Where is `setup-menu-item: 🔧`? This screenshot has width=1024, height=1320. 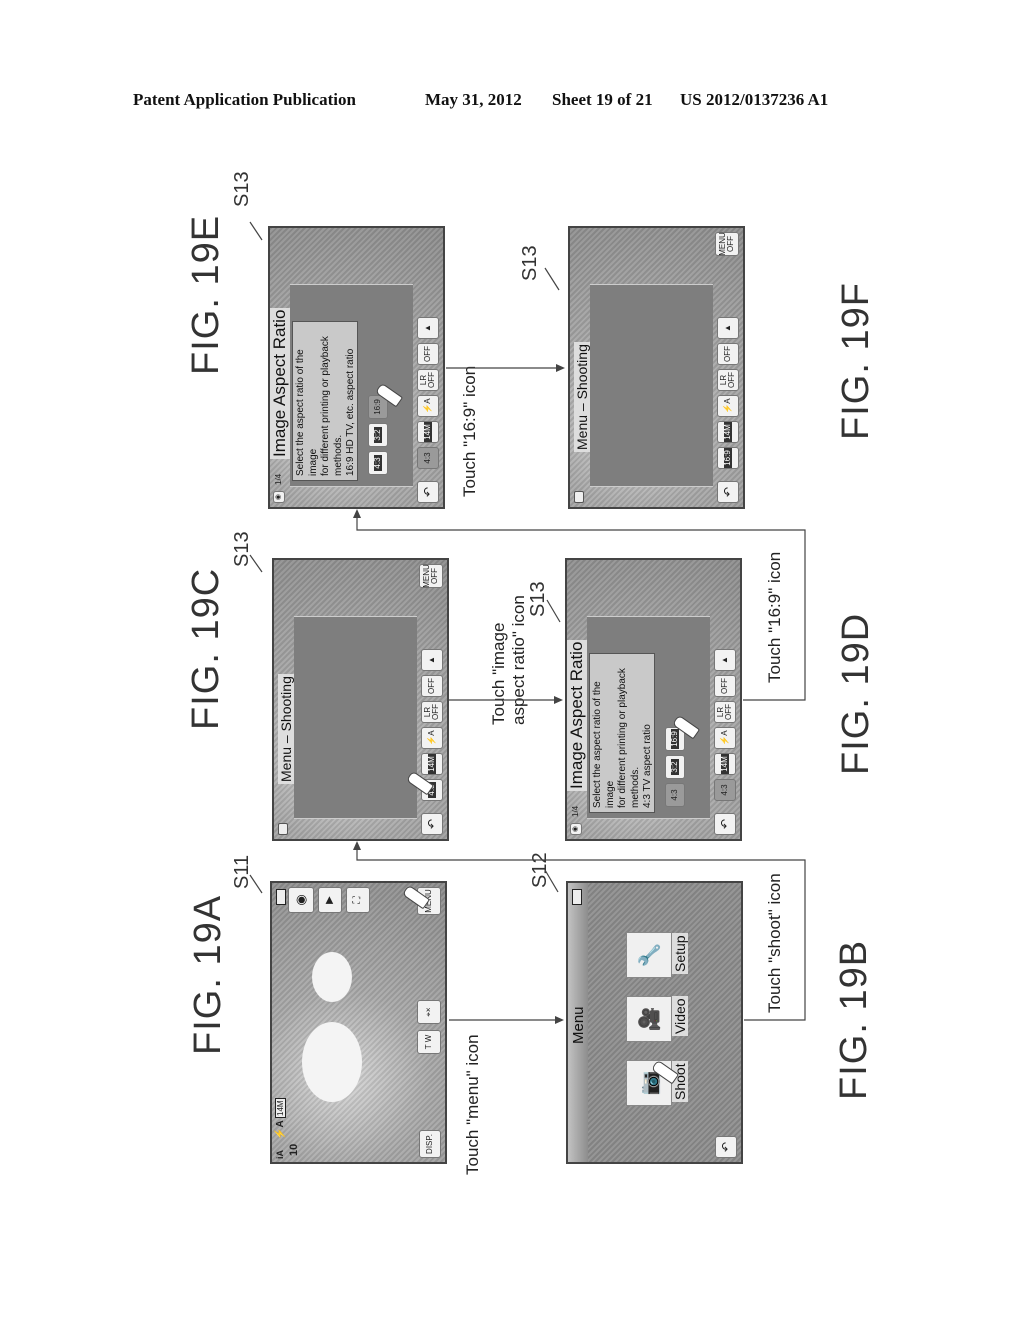
setup-menu-item: 🔧 is located at coordinates (649, 955).